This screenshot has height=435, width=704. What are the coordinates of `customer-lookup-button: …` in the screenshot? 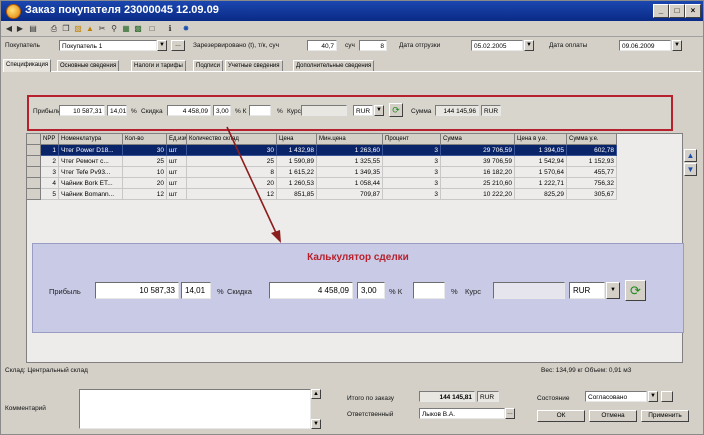 It's located at (178, 45).